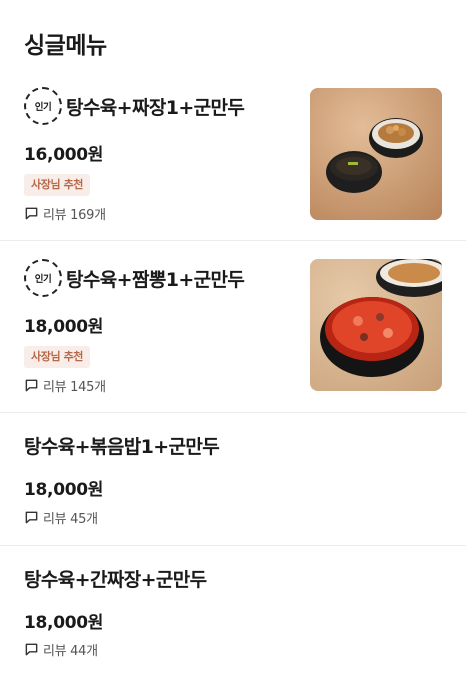 This screenshot has height=673, width=466. I want to click on review-count-label: 리뷰 44개, so click(70, 651).